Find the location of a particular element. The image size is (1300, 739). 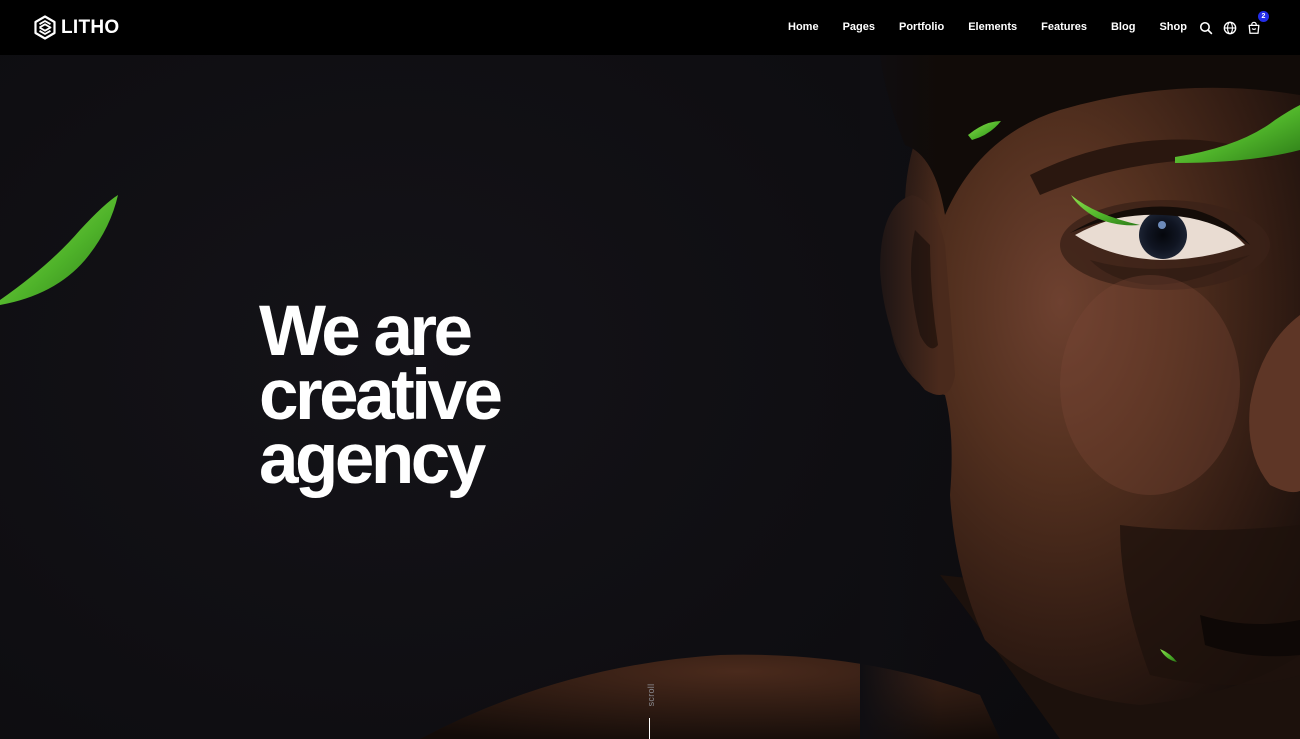

cart-button: 2 is located at coordinates (1257, 23).